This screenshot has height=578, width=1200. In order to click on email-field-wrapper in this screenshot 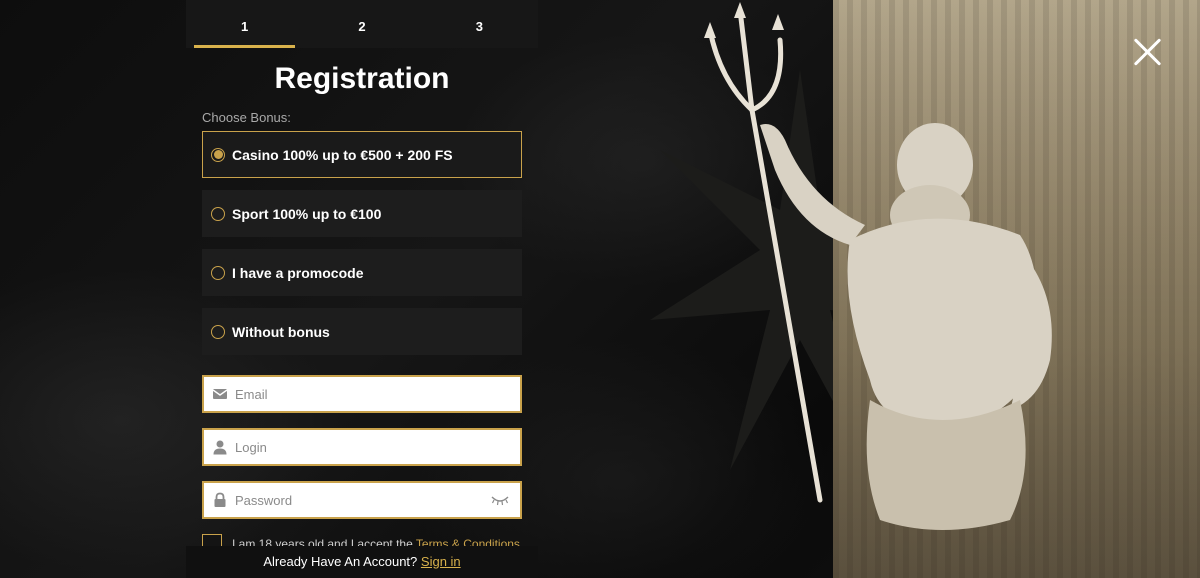, I will do `click(362, 394)`.